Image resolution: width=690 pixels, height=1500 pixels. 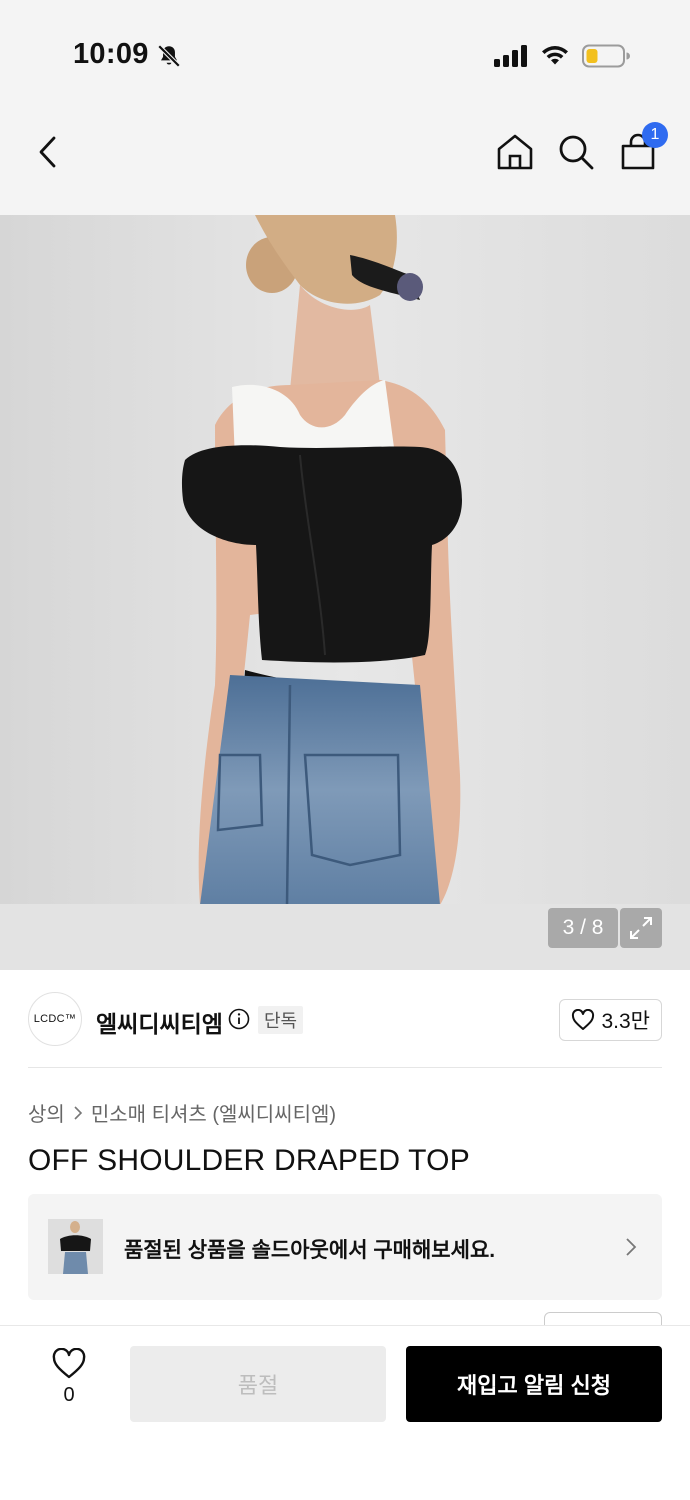 I want to click on soldout-banner: 품절된 상품을 솔드아웃에서 구매해보세요., so click(x=345, y=1247).